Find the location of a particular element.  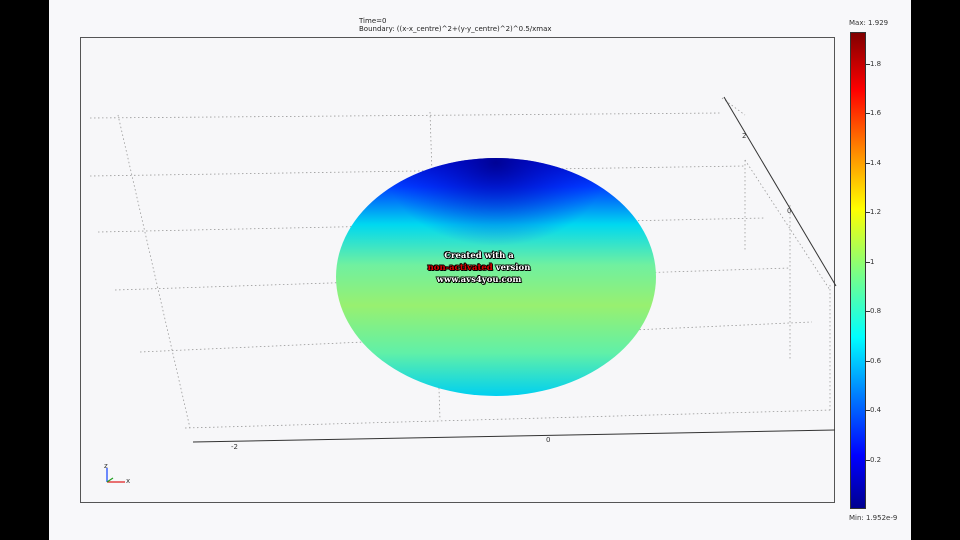

watermark-line1: Created with a is located at coordinates (479, 256).